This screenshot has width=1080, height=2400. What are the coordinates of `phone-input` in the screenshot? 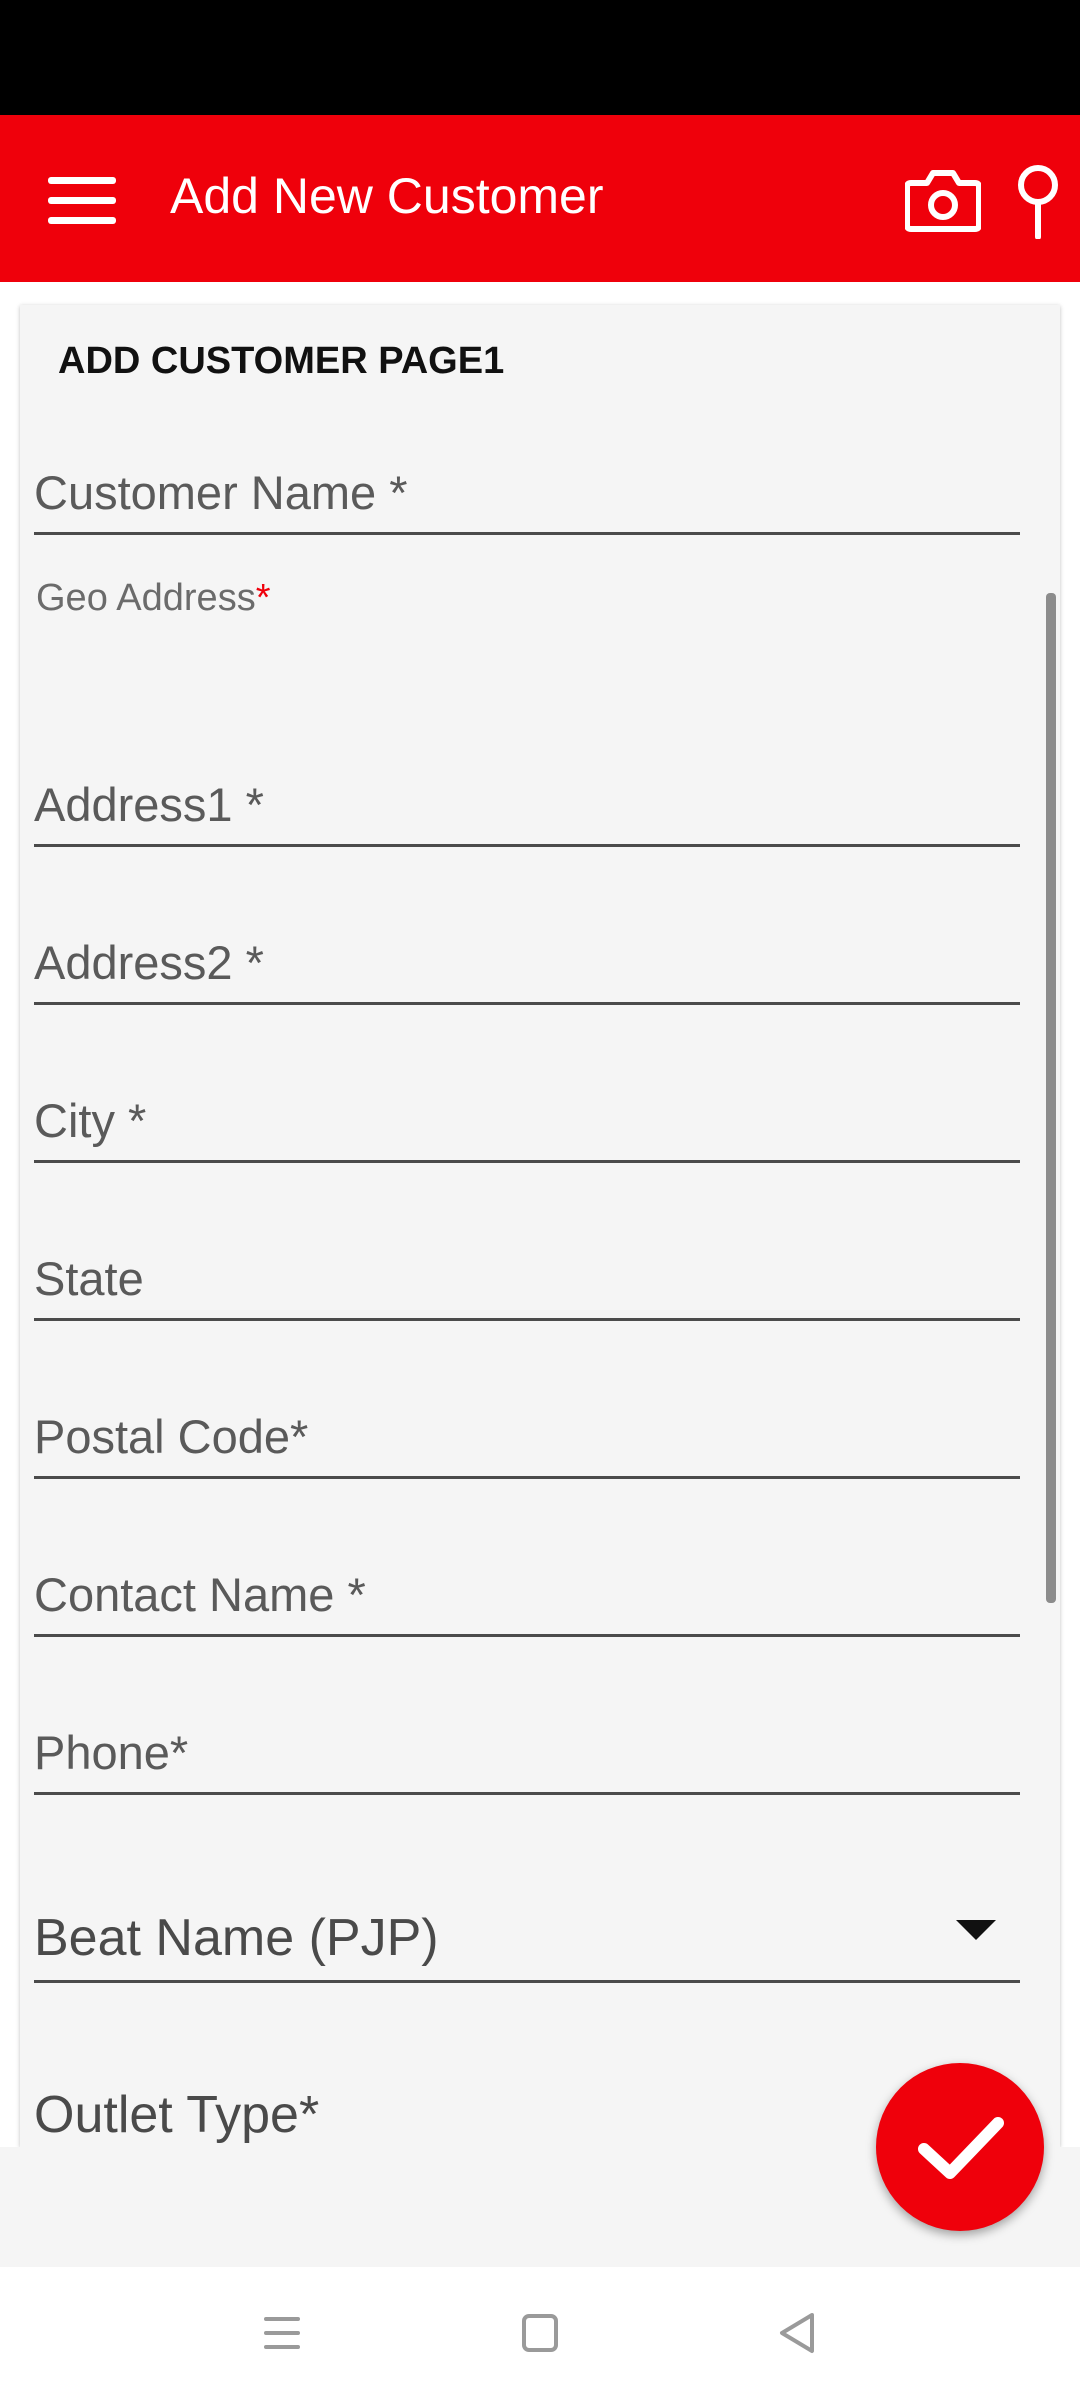 It's located at (527, 1748).